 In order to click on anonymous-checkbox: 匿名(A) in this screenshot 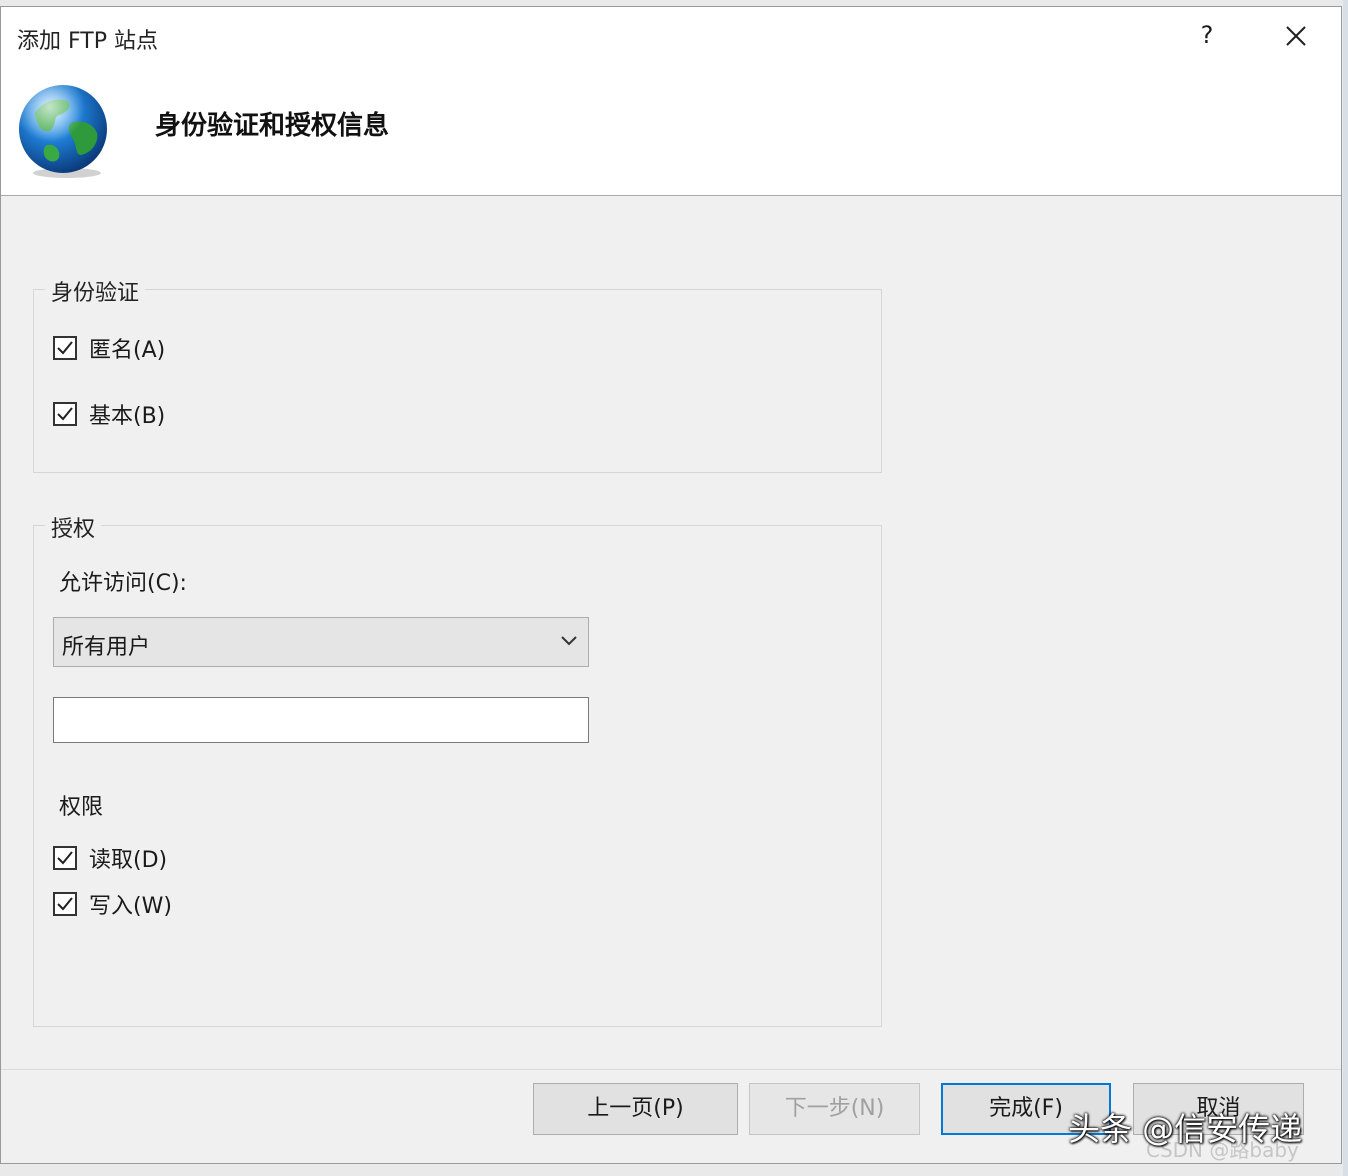, I will do `click(109, 348)`.